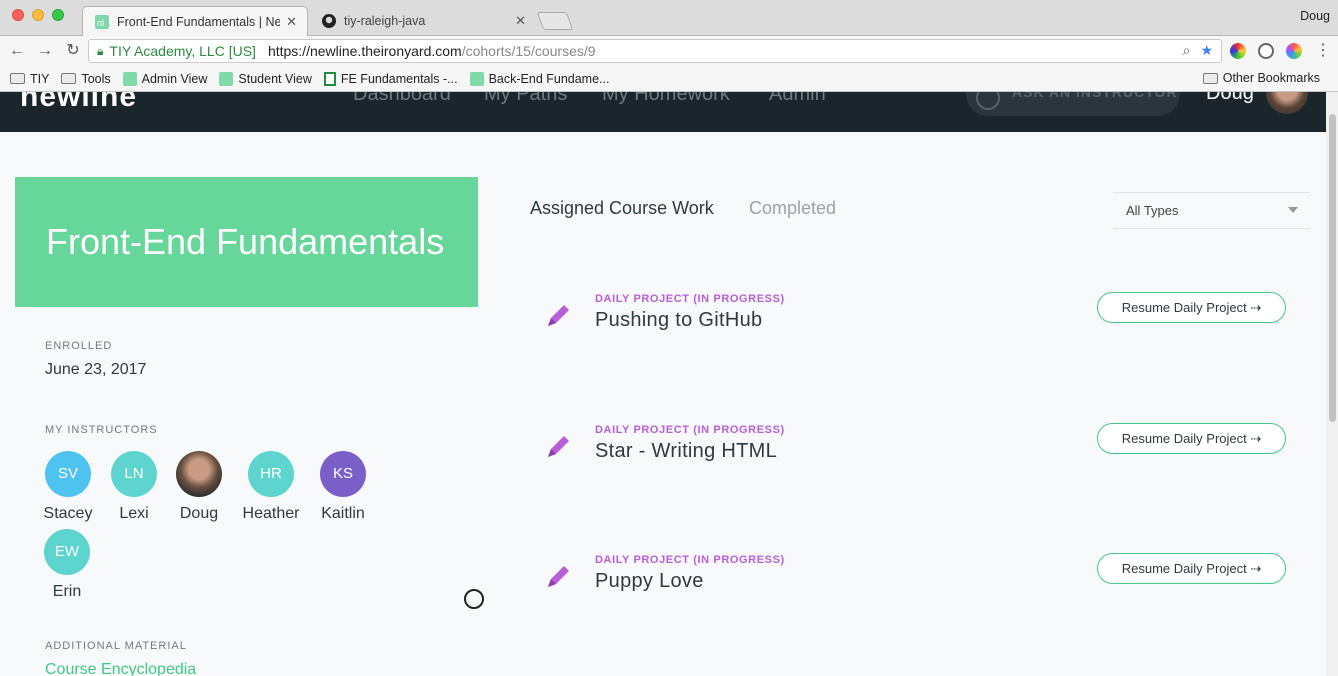  What do you see at coordinates (134, 474) in the screenshot?
I see `instructor-avatar: LN` at bounding box center [134, 474].